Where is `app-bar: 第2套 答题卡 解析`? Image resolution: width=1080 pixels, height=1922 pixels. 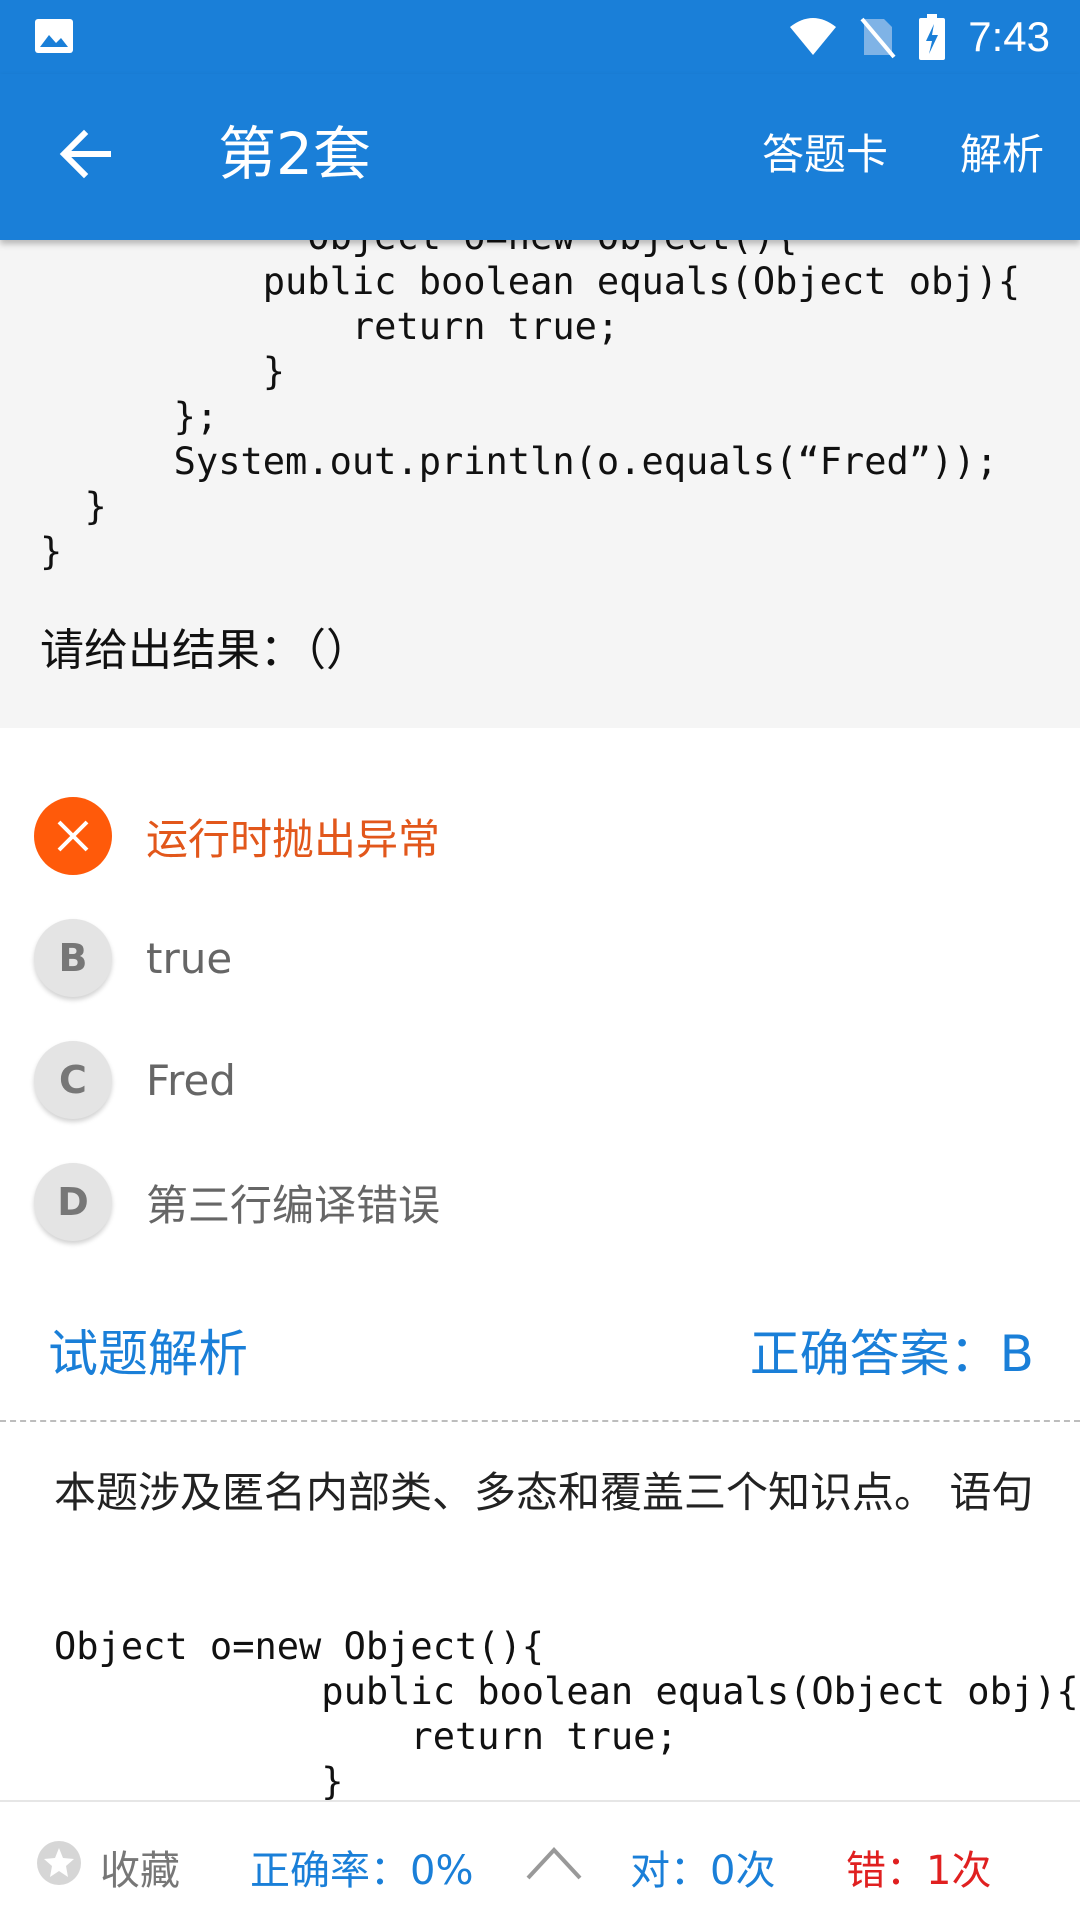 app-bar: 第2套 答题卡 解析 is located at coordinates (540, 157).